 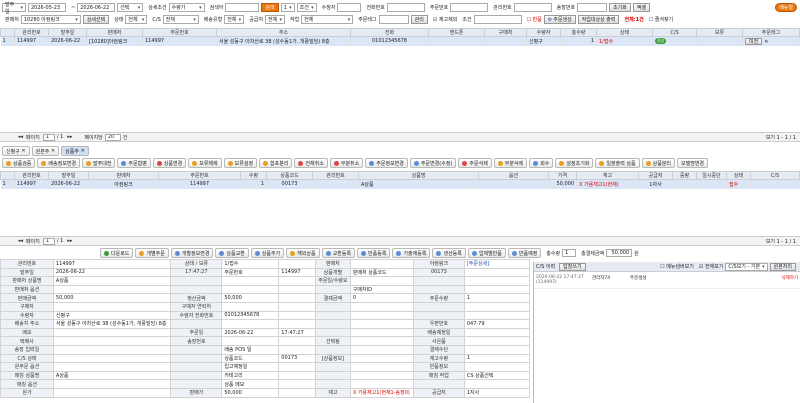 I want to click on toolbar-button: 주문합병, so click(x=134, y=163).